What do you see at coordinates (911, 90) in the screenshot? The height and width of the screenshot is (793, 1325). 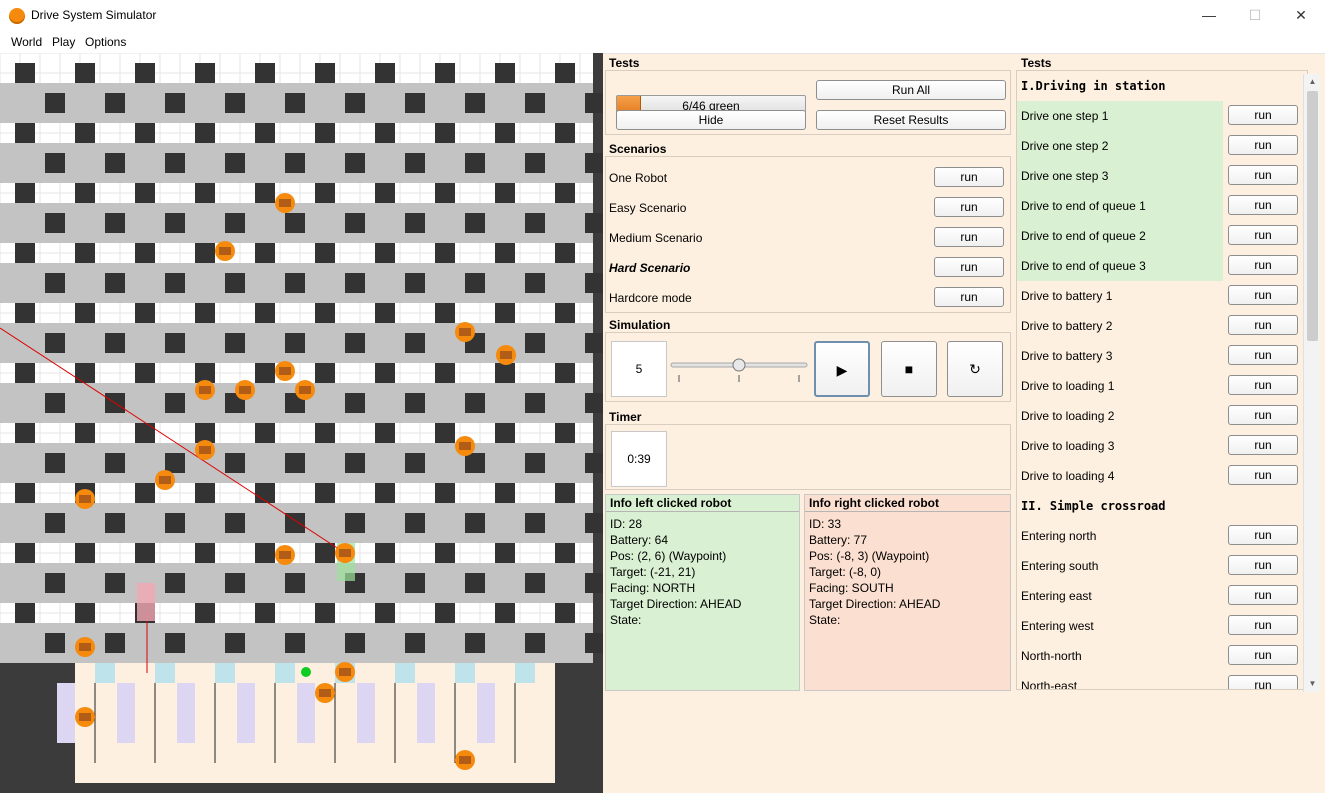 I see `run-all-button: Run All` at bounding box center [911, 90].